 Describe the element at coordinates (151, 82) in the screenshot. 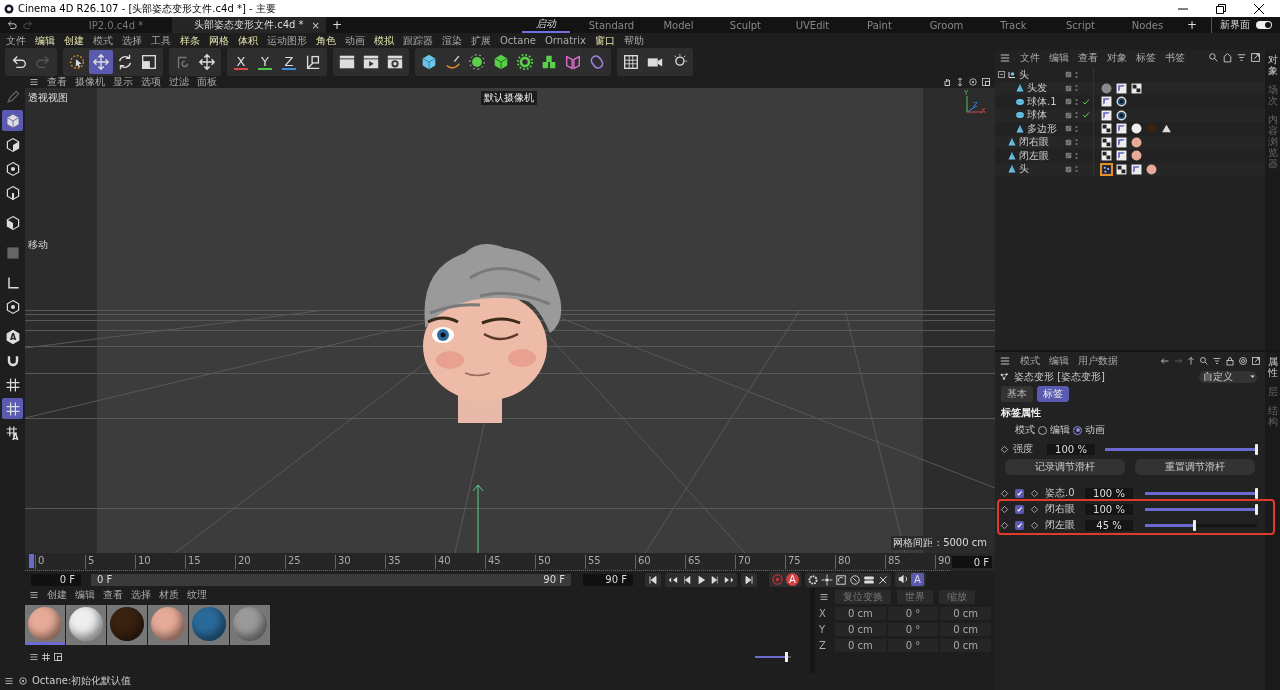

I see `viewport-menu-item: 选项` at that location.